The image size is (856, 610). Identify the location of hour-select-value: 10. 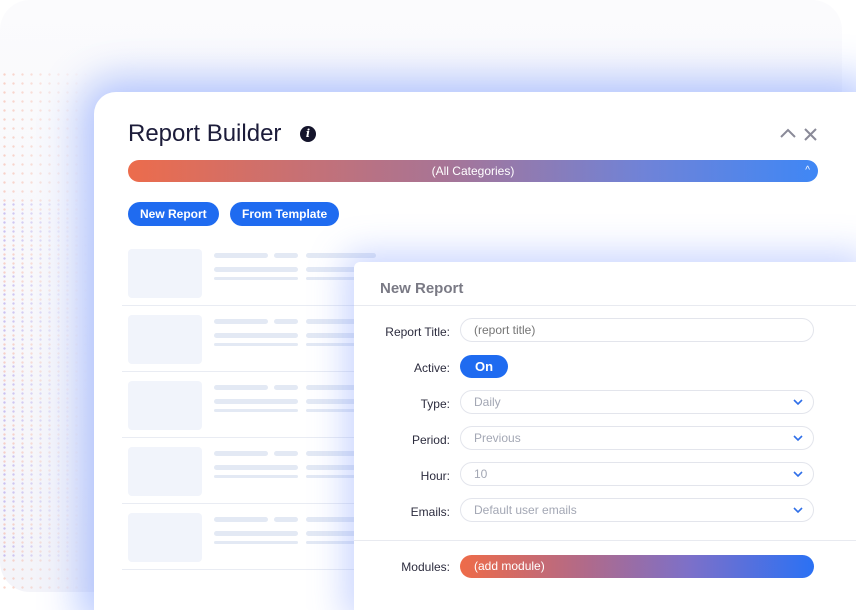
(481, 474).